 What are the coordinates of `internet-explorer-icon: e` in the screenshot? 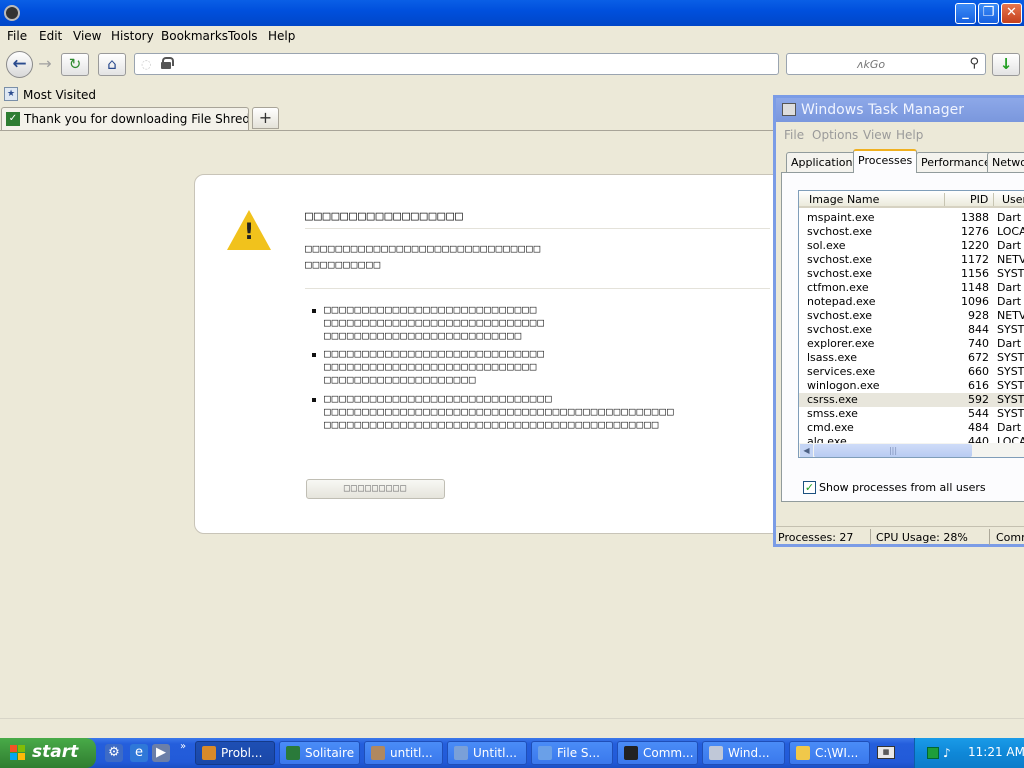 It's located at (139, 753).